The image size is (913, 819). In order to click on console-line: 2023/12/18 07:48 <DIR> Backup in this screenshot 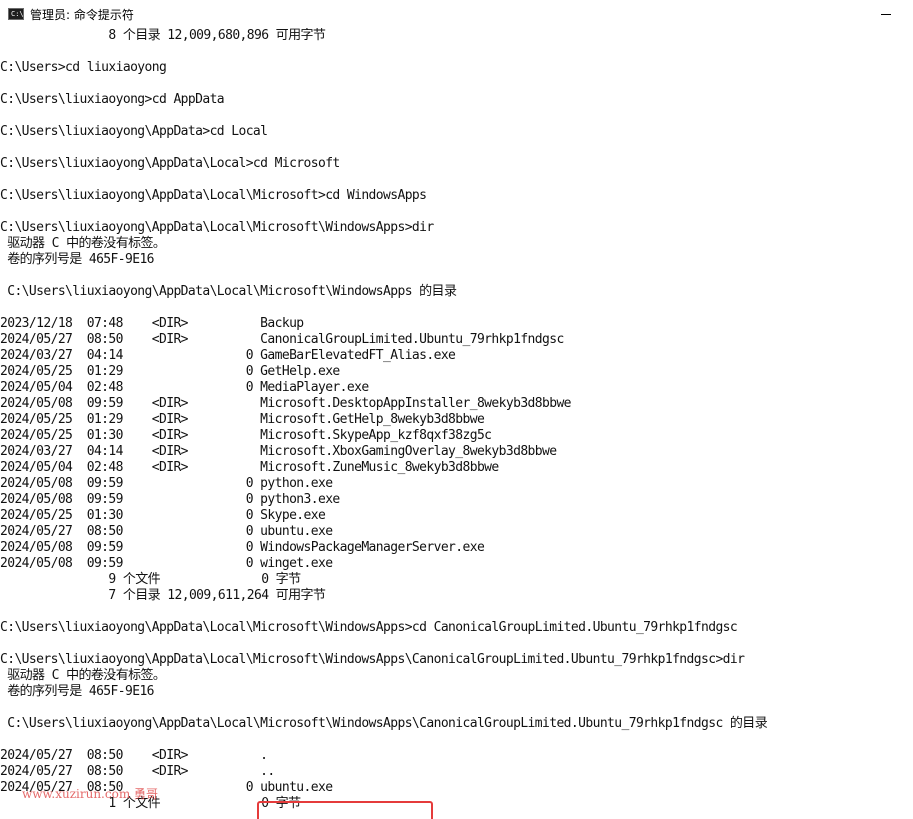, I will do `click(152, 323)`.